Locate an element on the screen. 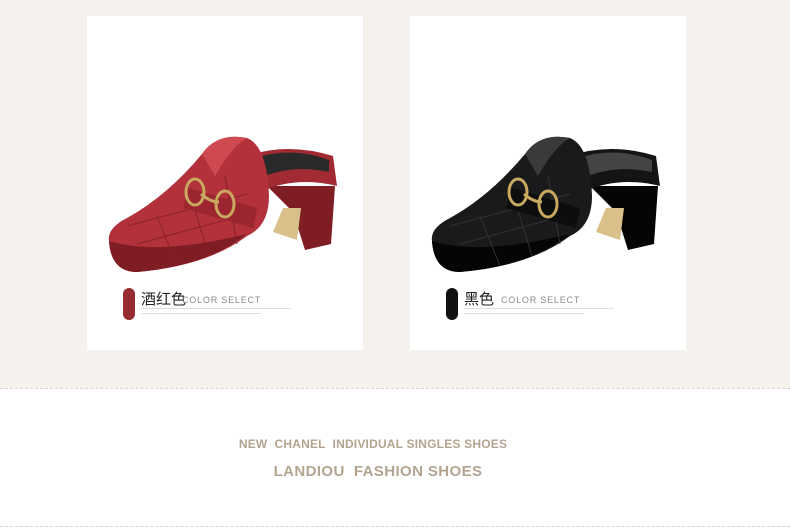 This screenshot has height=529, width=790. color-name-label: 黑色 is located at coordinates (479, 299).